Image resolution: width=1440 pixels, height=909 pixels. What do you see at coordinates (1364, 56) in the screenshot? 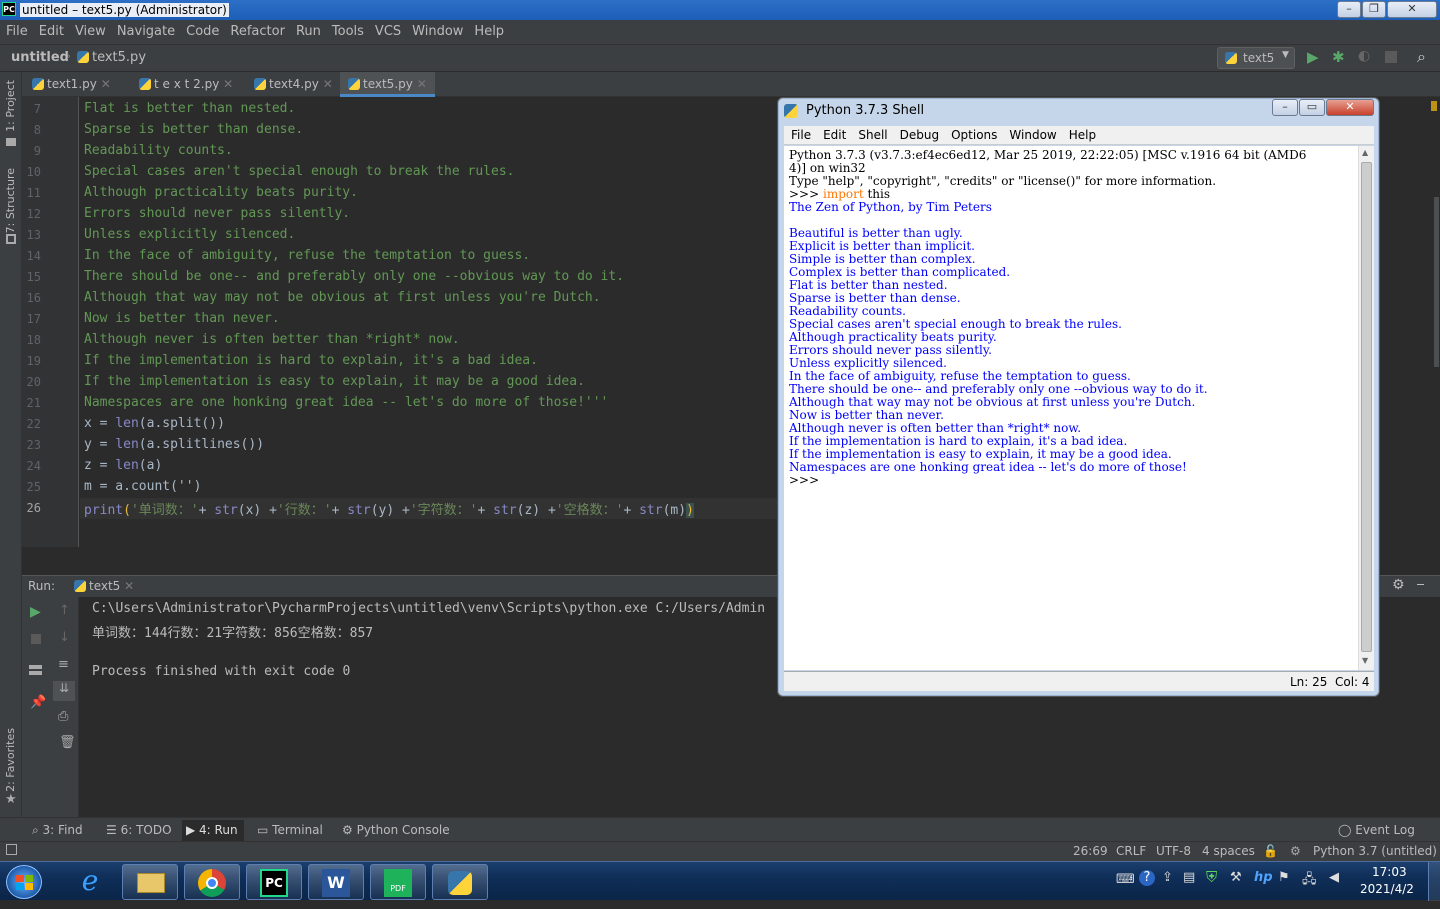
I see `coverage-icon: ◐` at bounding box center [1364, 56].